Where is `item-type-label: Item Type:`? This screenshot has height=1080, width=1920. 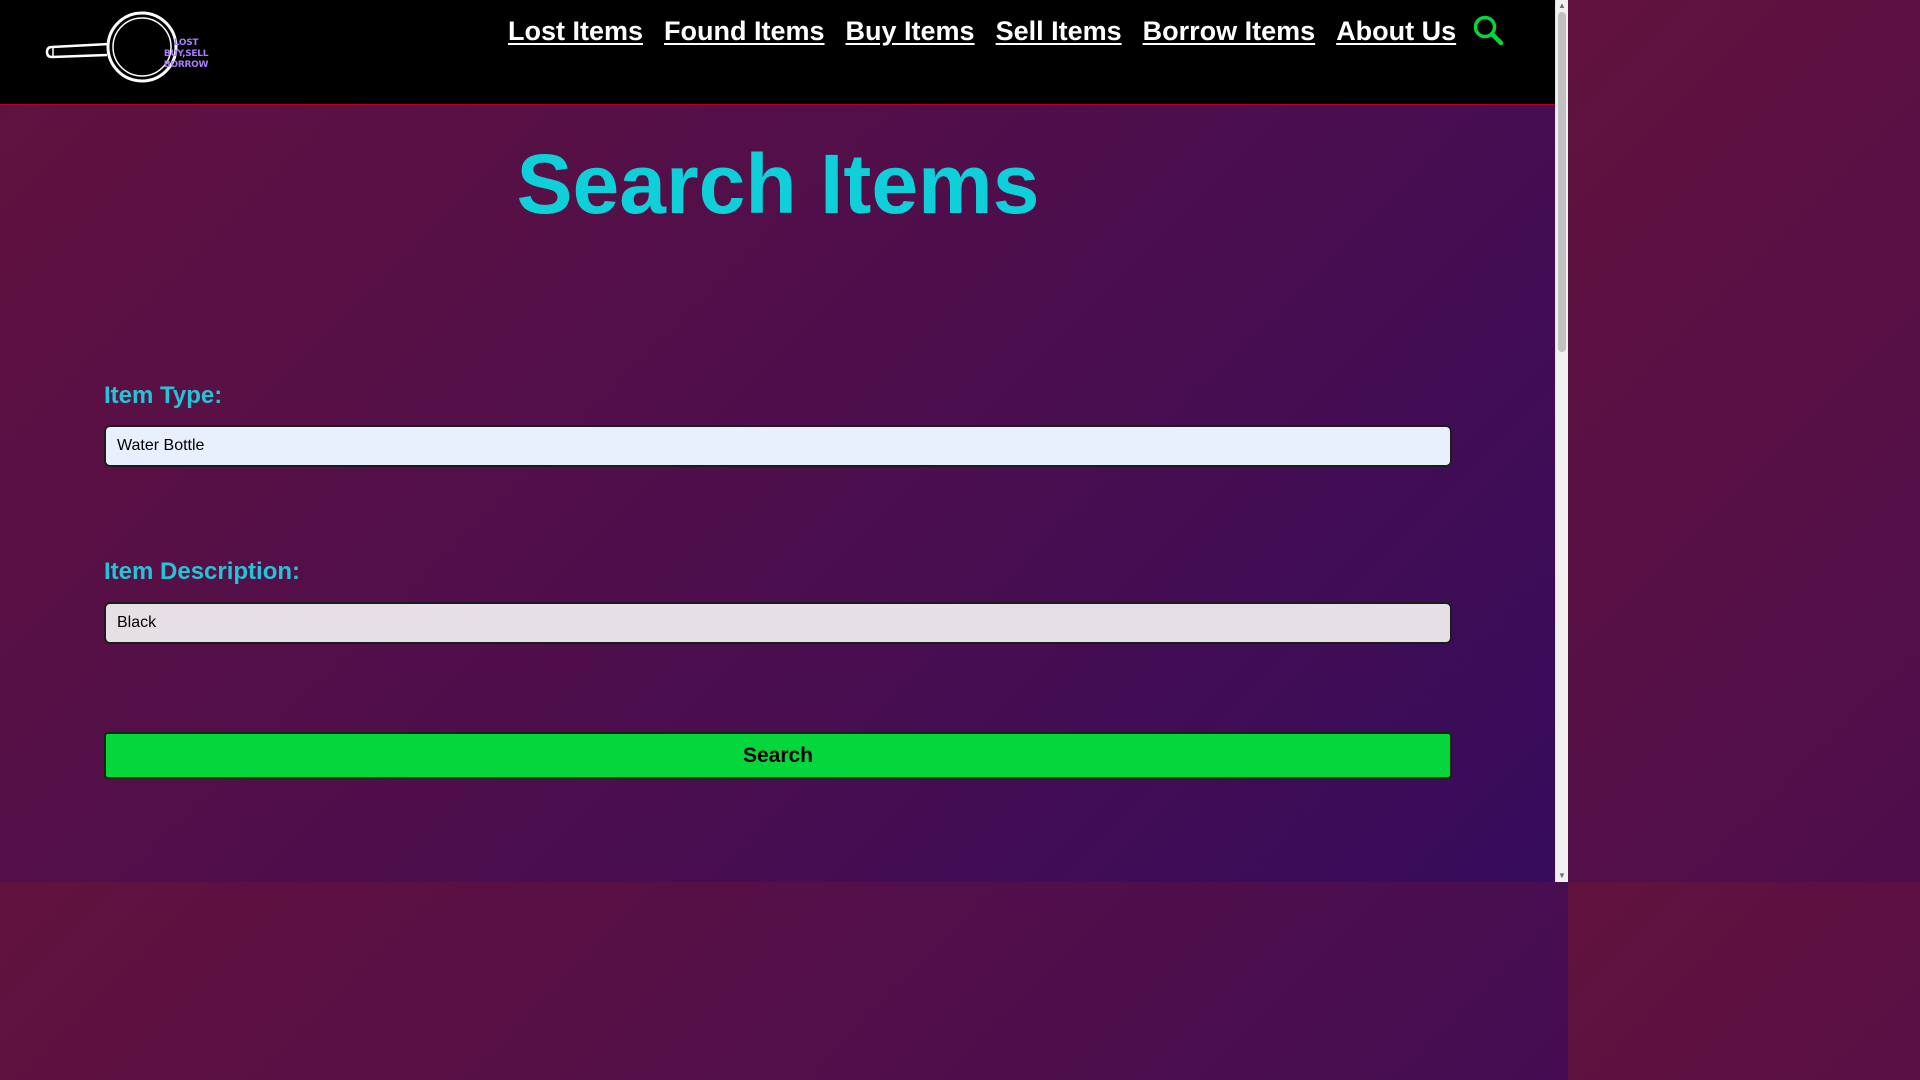
item-type-label: Item Type: is located at coordinates (163, 395).